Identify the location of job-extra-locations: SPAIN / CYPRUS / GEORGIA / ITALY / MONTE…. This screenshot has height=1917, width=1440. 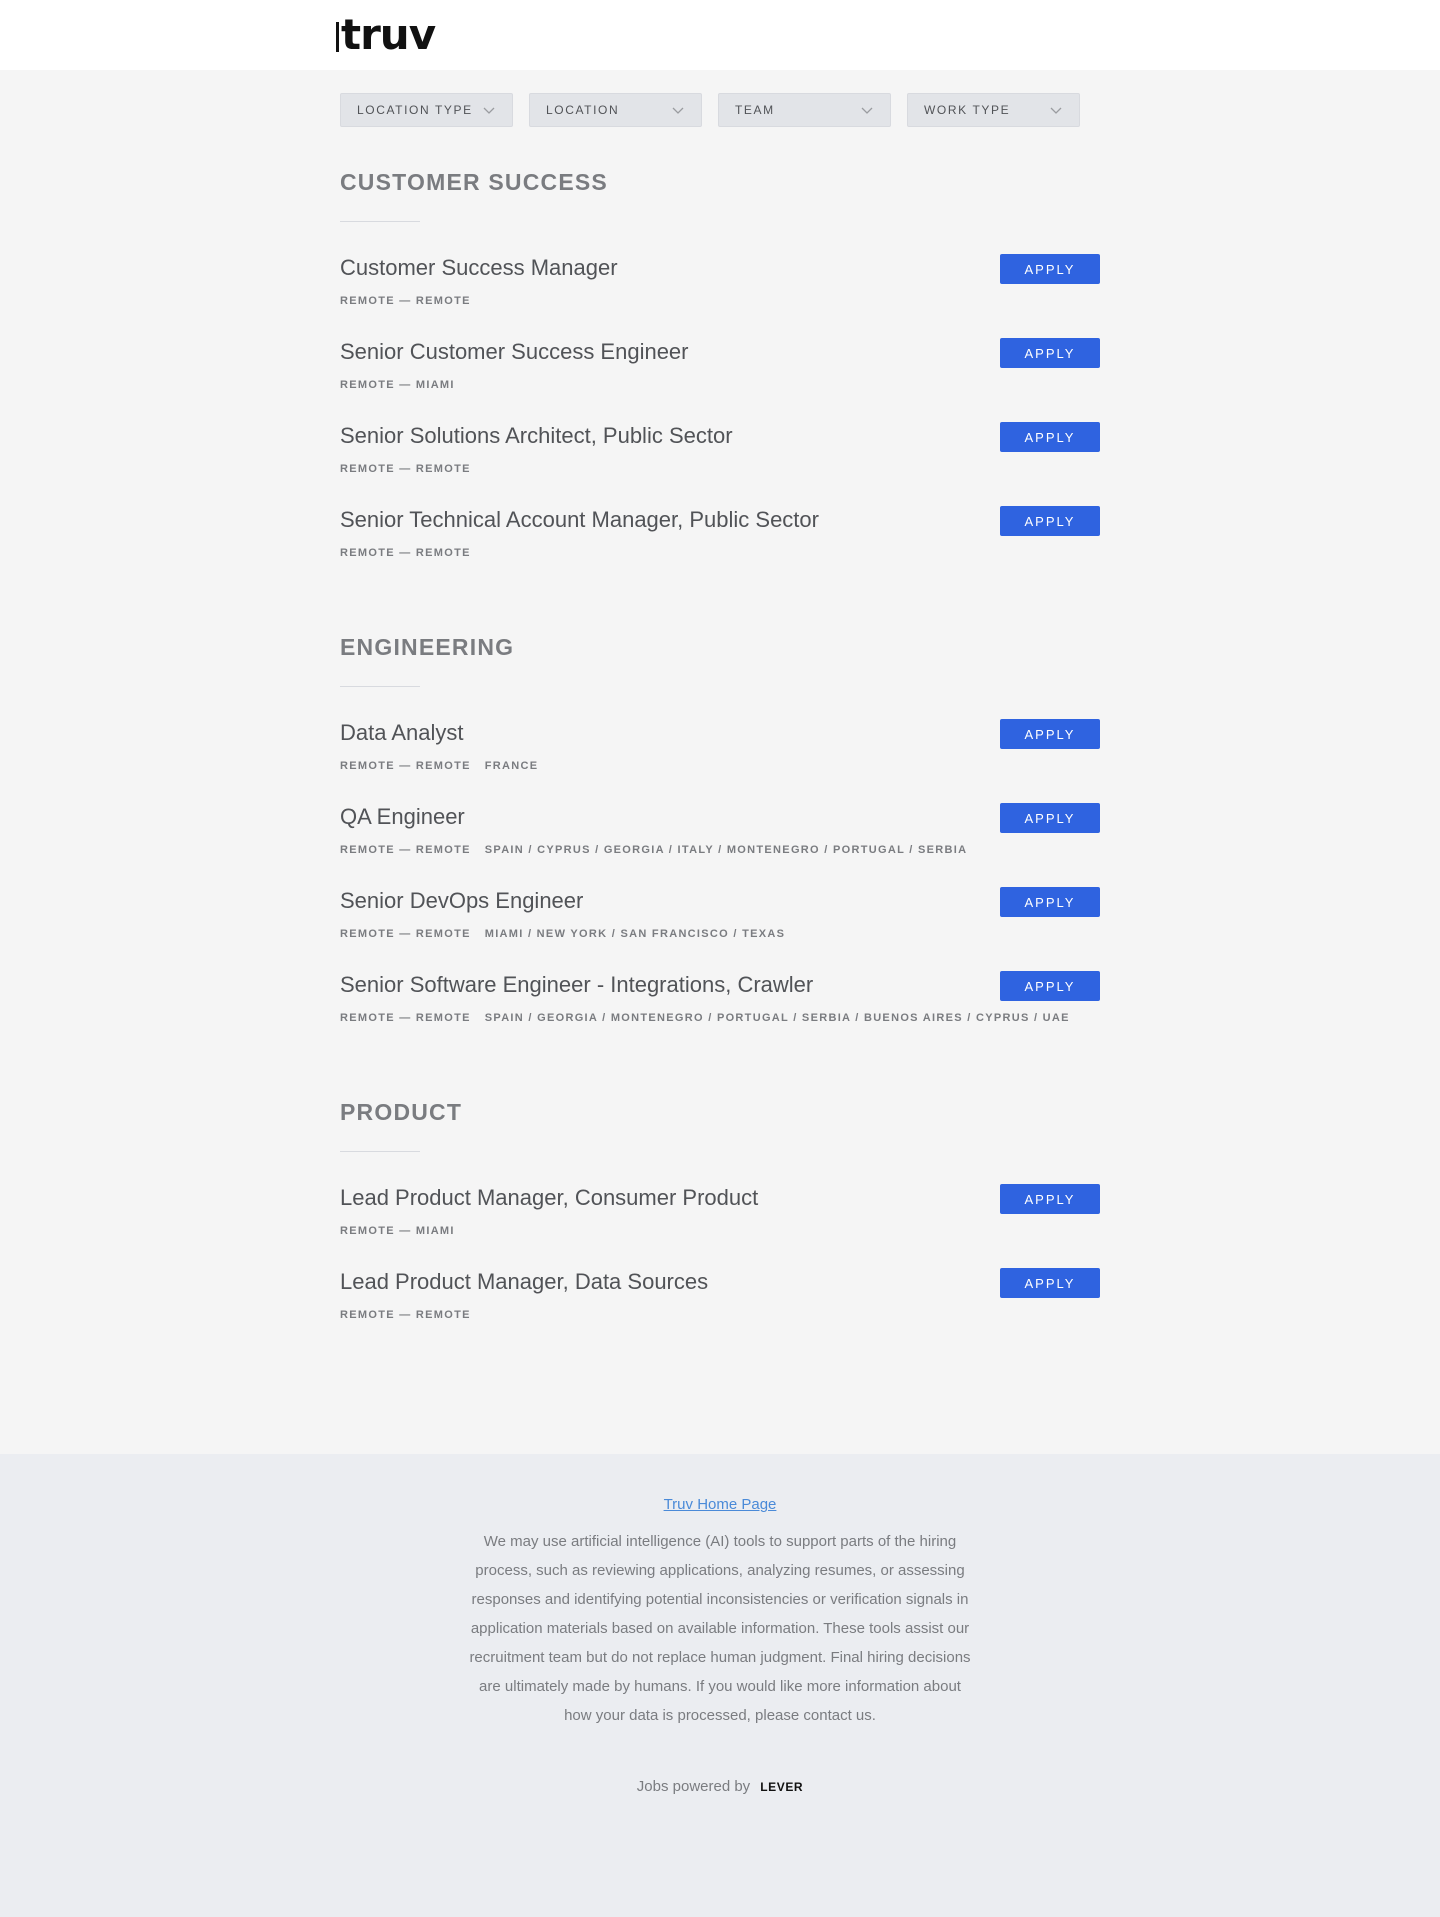
(726, 850).